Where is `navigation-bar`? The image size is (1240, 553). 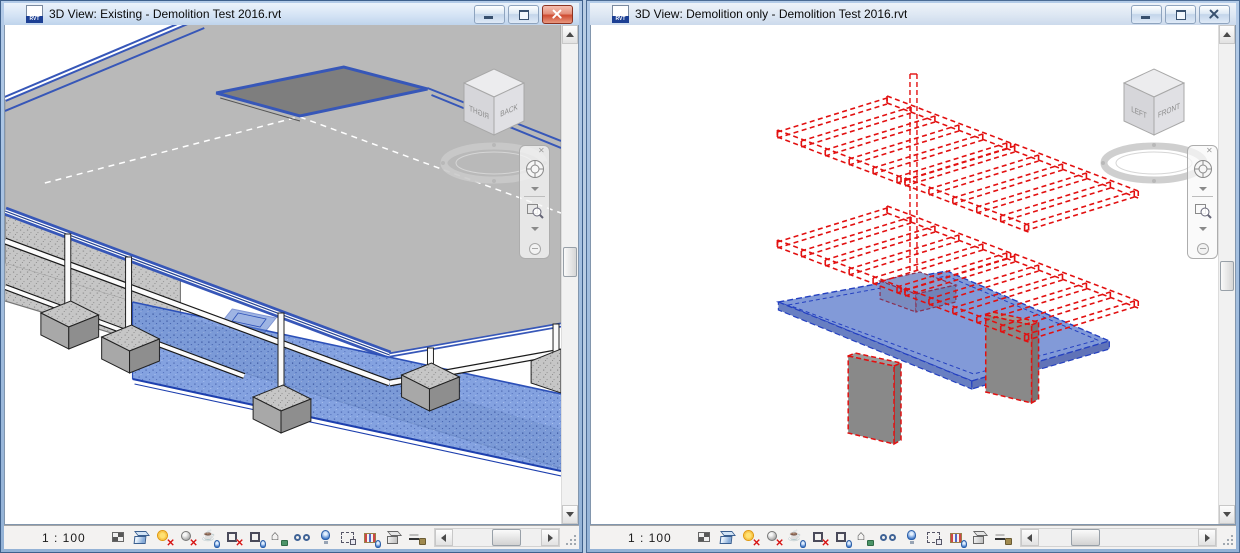 navigation-bar is located at coordinates (1202, 202).